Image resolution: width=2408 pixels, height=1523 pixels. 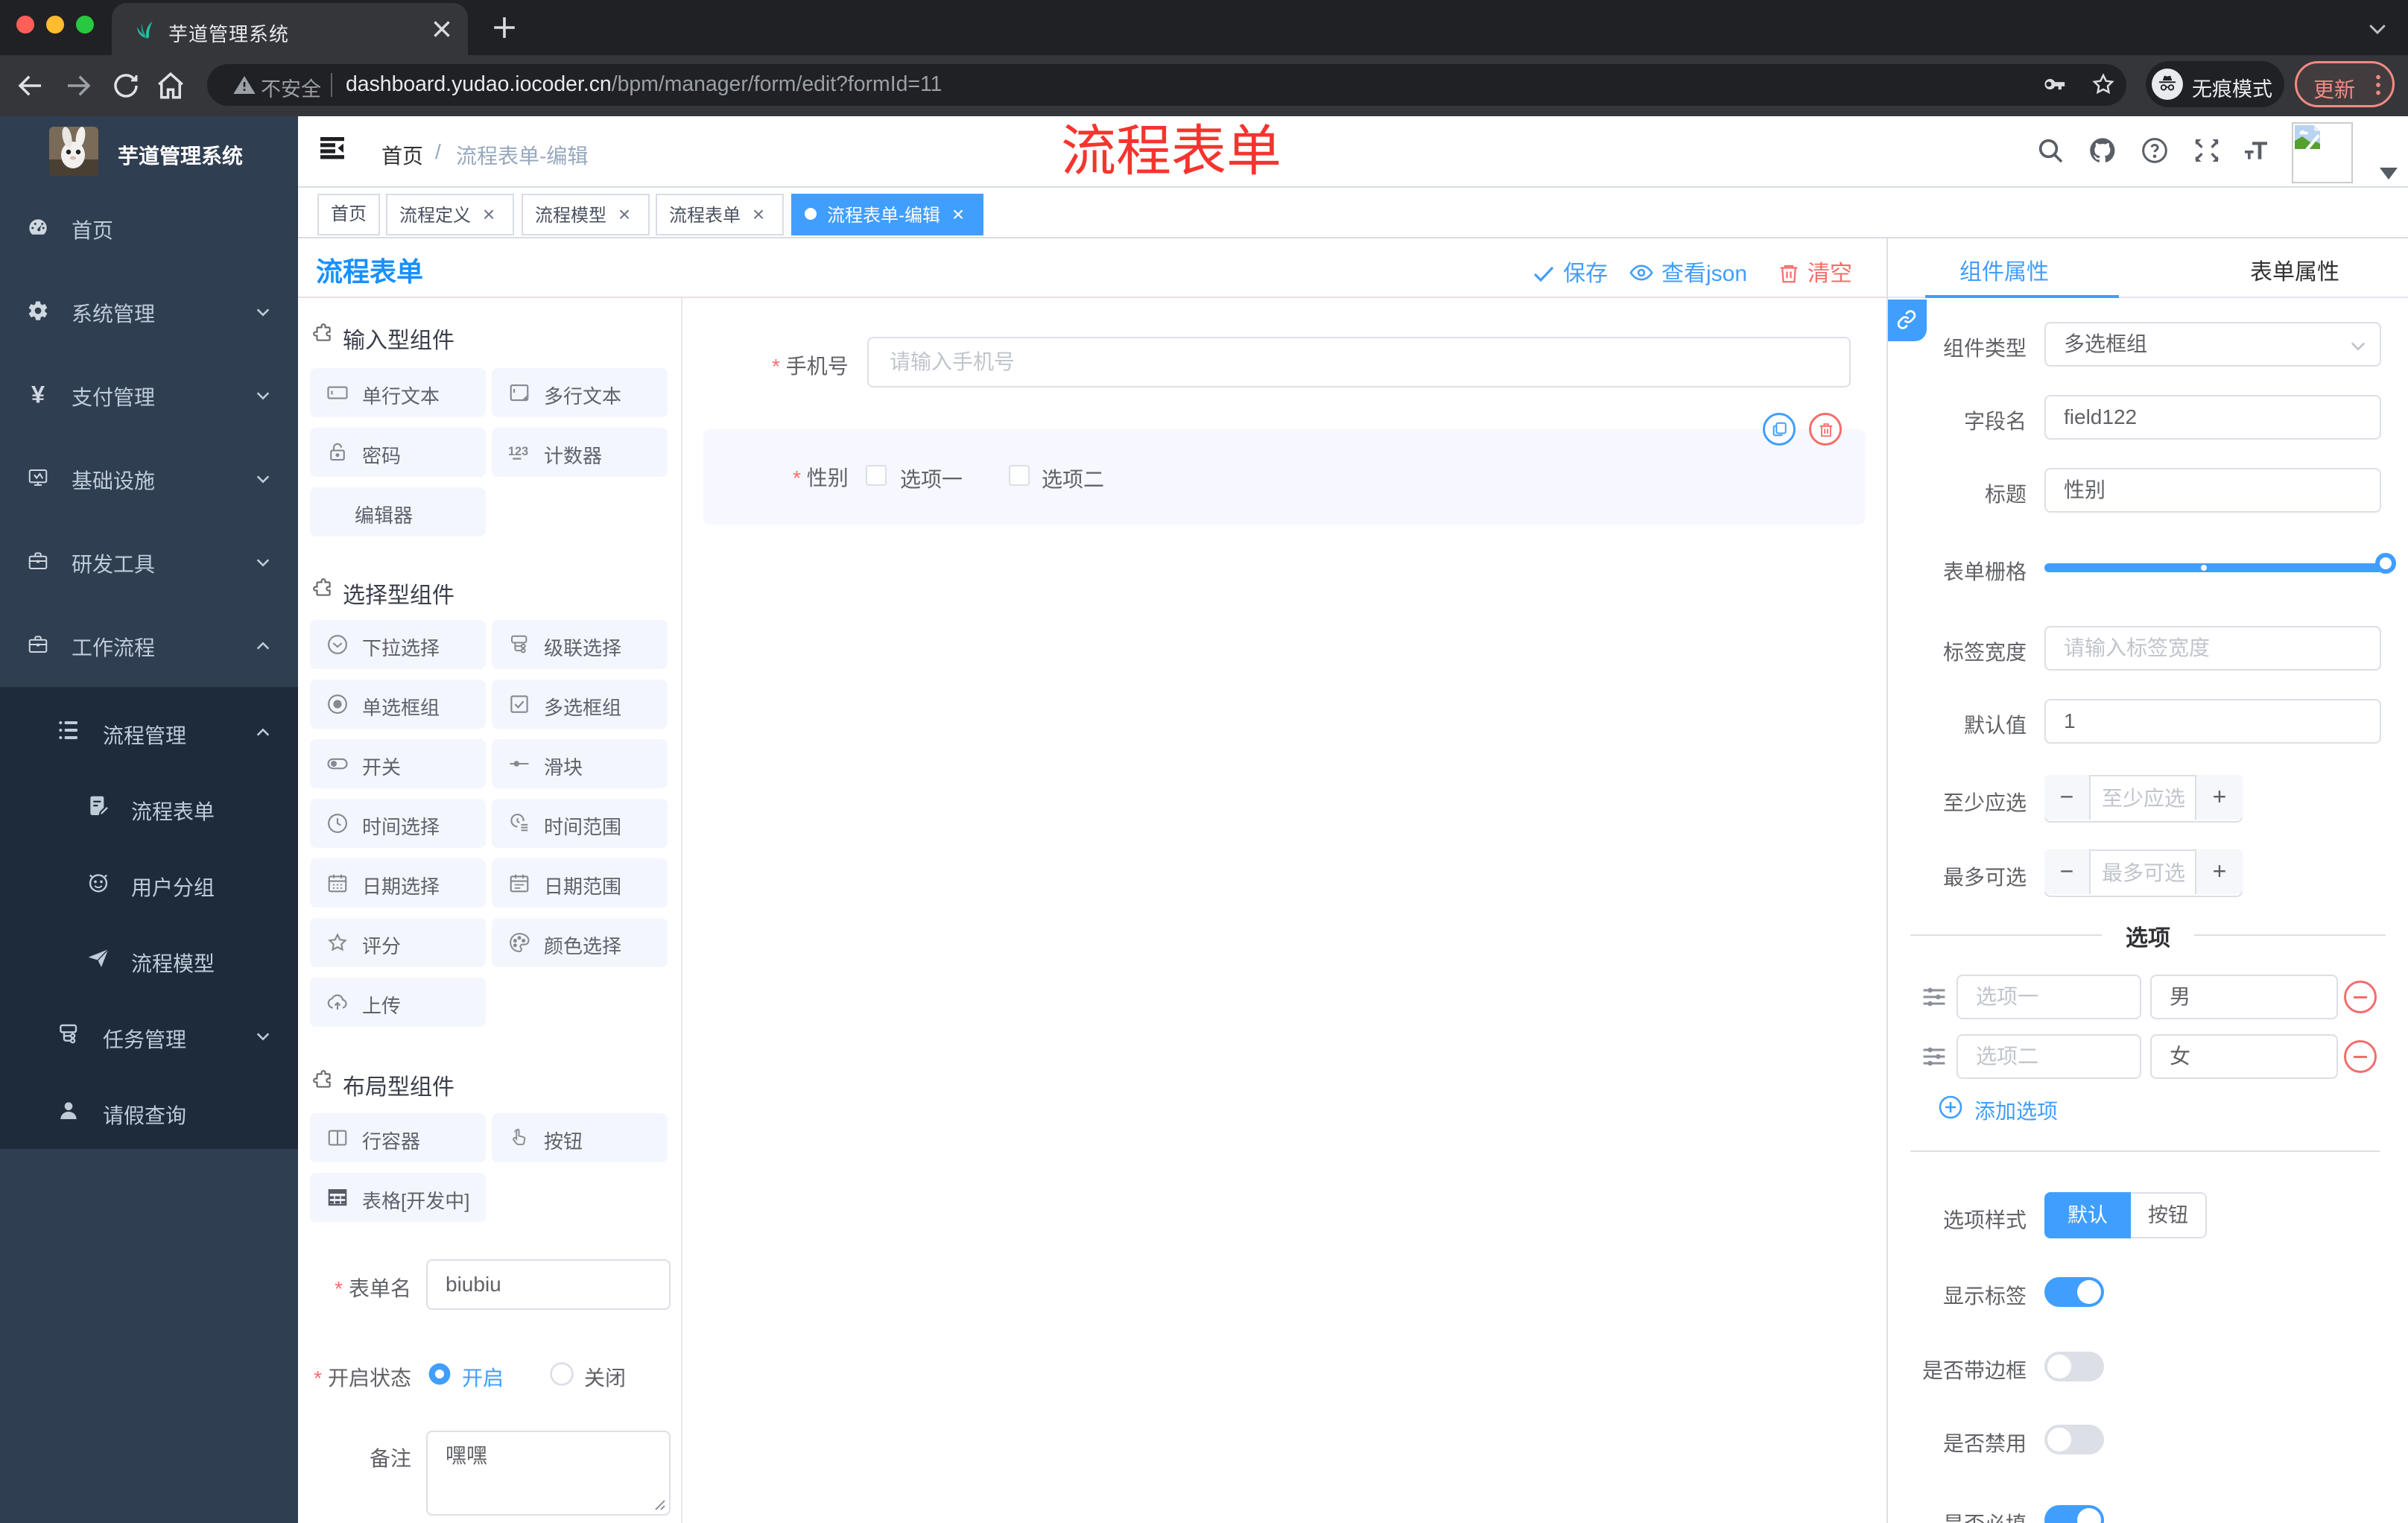 I want to click on svg-text: 123, so click(x=518, y=451).